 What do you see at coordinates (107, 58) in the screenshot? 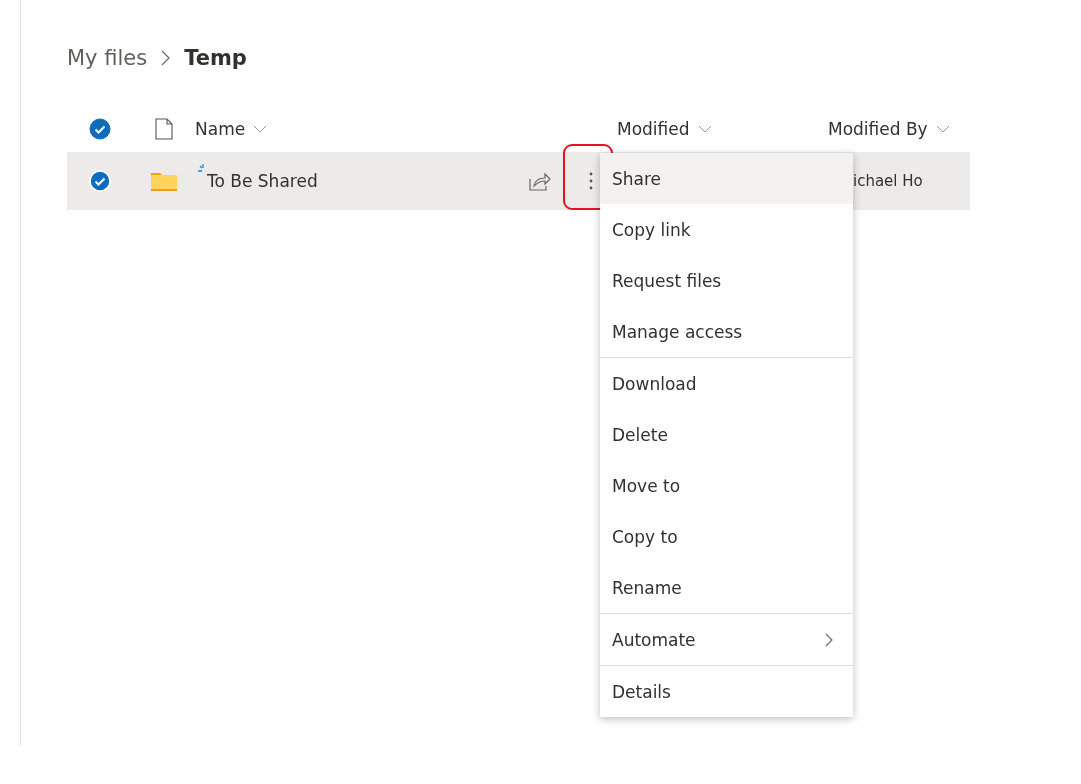
I see `breadcrumb-item: My files` at bounding box center [107, 58].